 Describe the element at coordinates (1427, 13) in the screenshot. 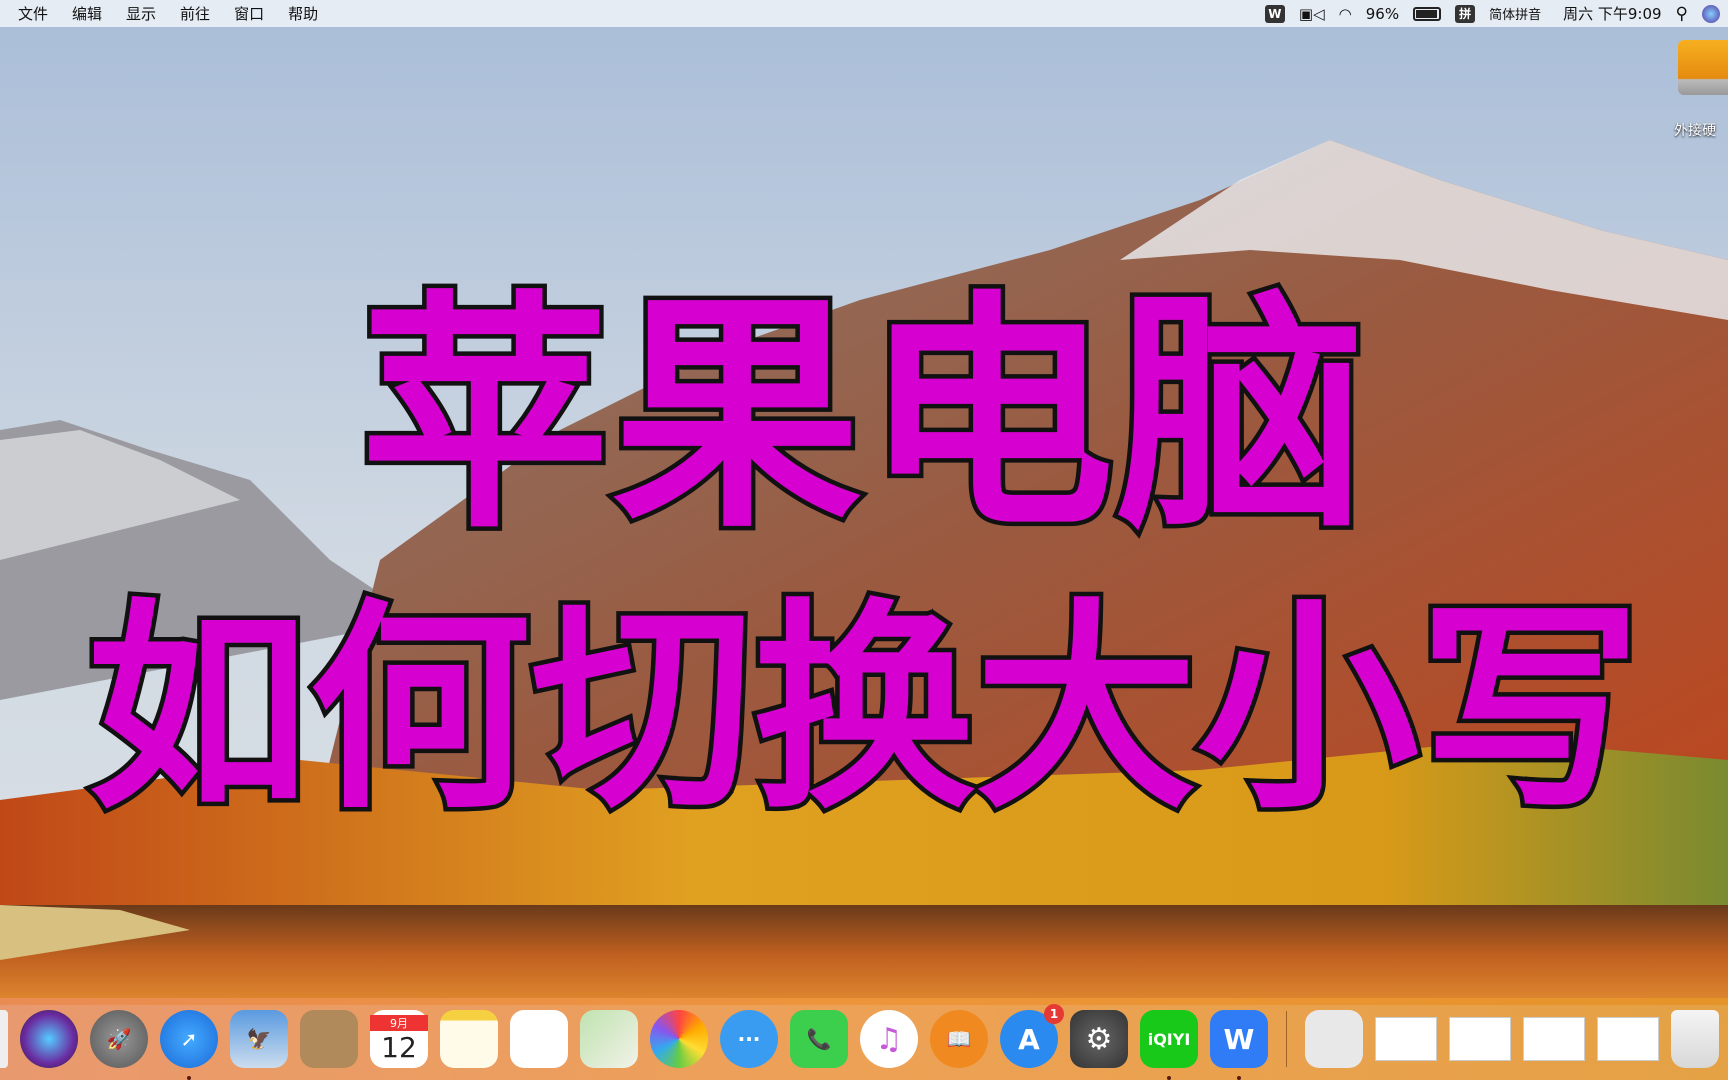

I see `battery-icon` at that location.